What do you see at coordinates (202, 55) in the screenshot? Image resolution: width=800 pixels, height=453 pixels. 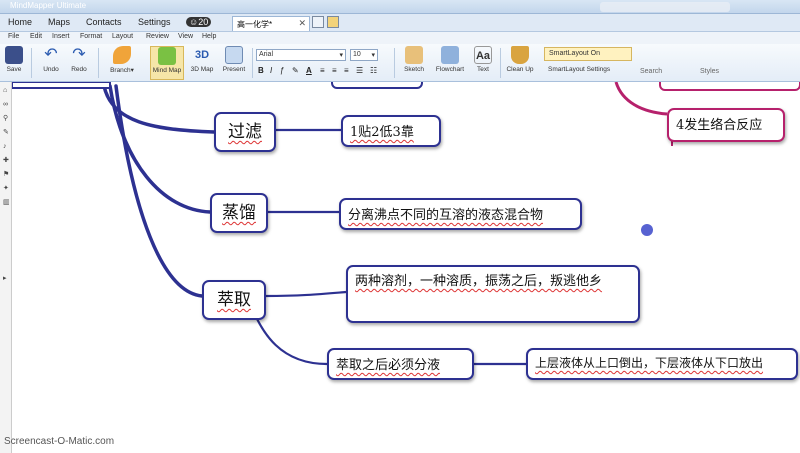 I see `3d-icon: 3D` at bounding box center [202, 55].